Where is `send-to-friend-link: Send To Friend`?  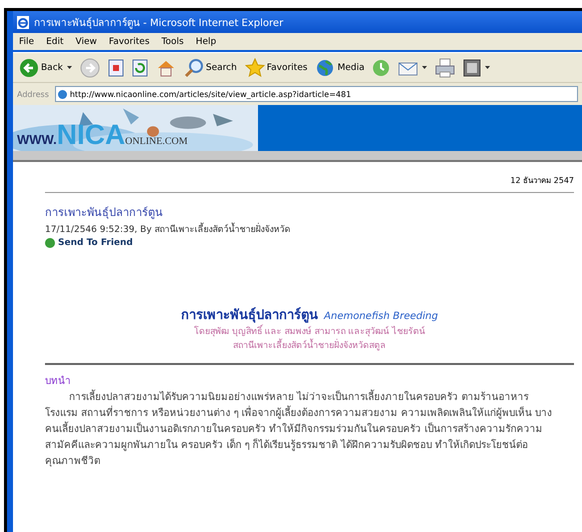
send-to-friend-link: Send To Friend is located at coordinates (309, 243).